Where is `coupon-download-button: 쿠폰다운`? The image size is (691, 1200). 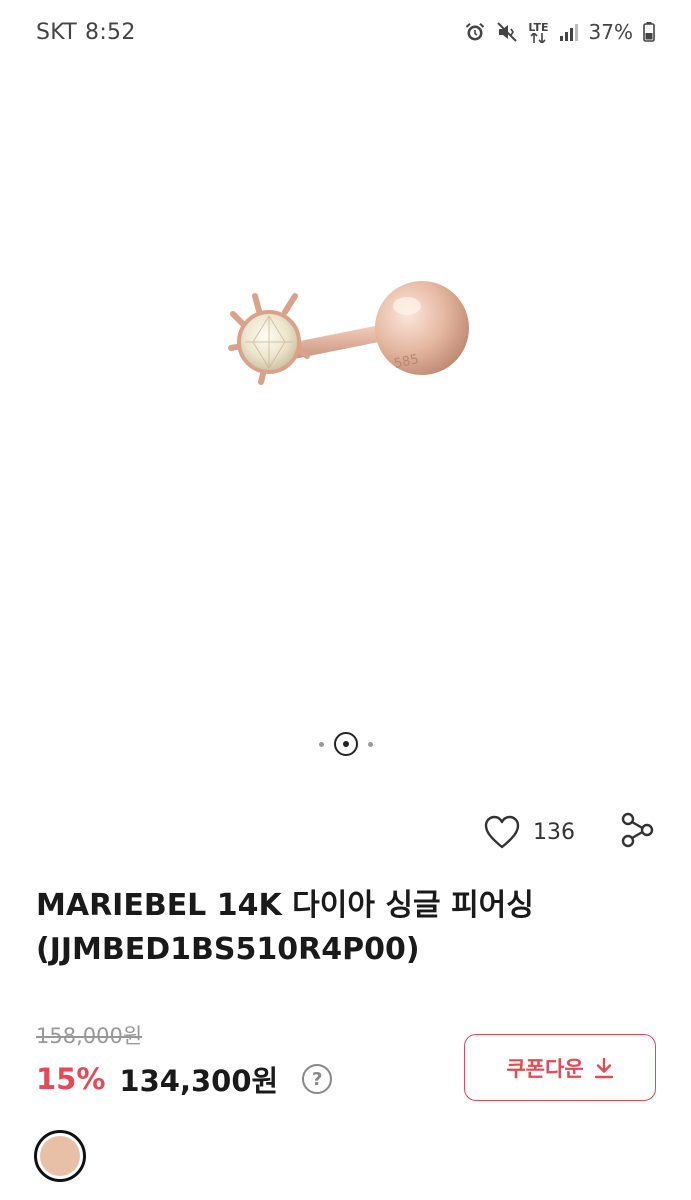 coupon-download-button: 쿠폰다운 is located at coordinates (560, 1067).